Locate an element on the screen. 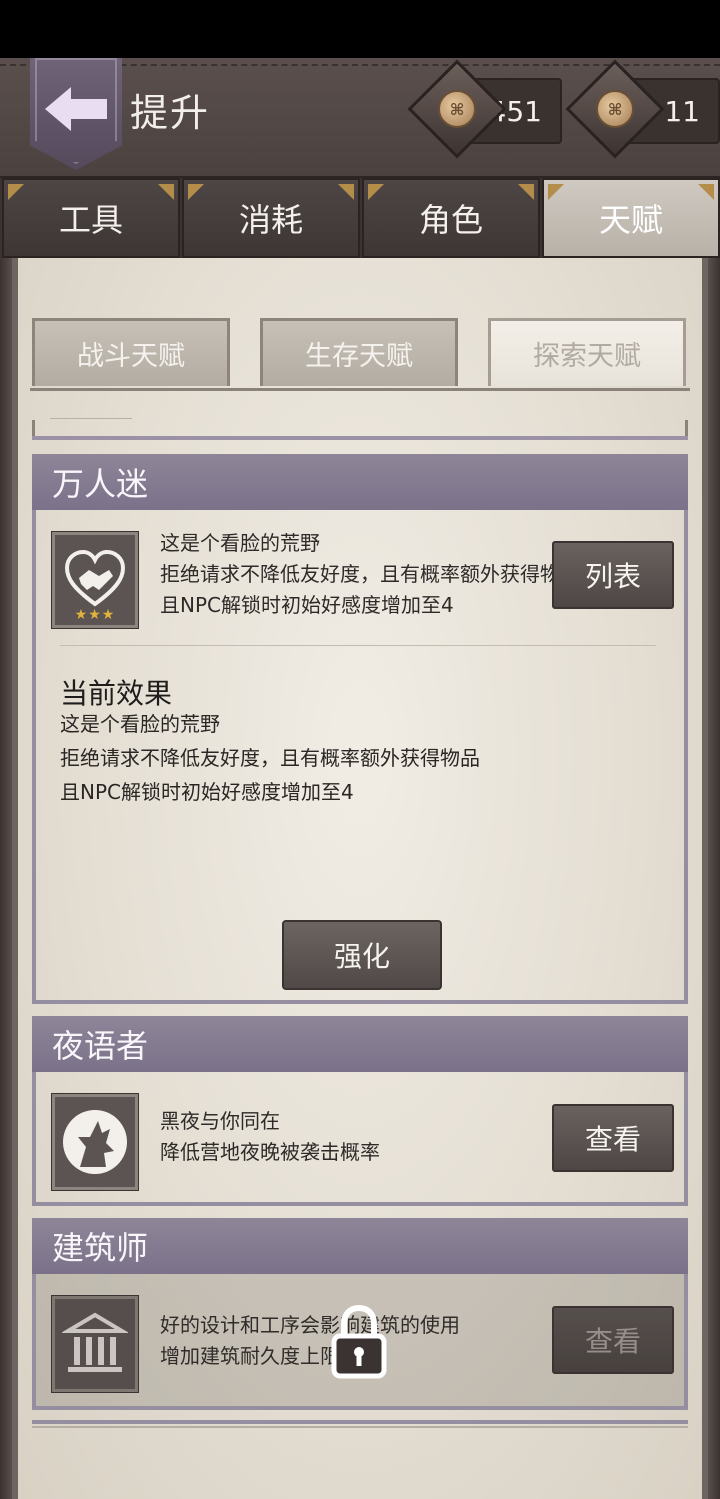 The height and width of the screenshot is (1499, 720). tab-consumables: 消耗 is located at coordinates (271, 218).